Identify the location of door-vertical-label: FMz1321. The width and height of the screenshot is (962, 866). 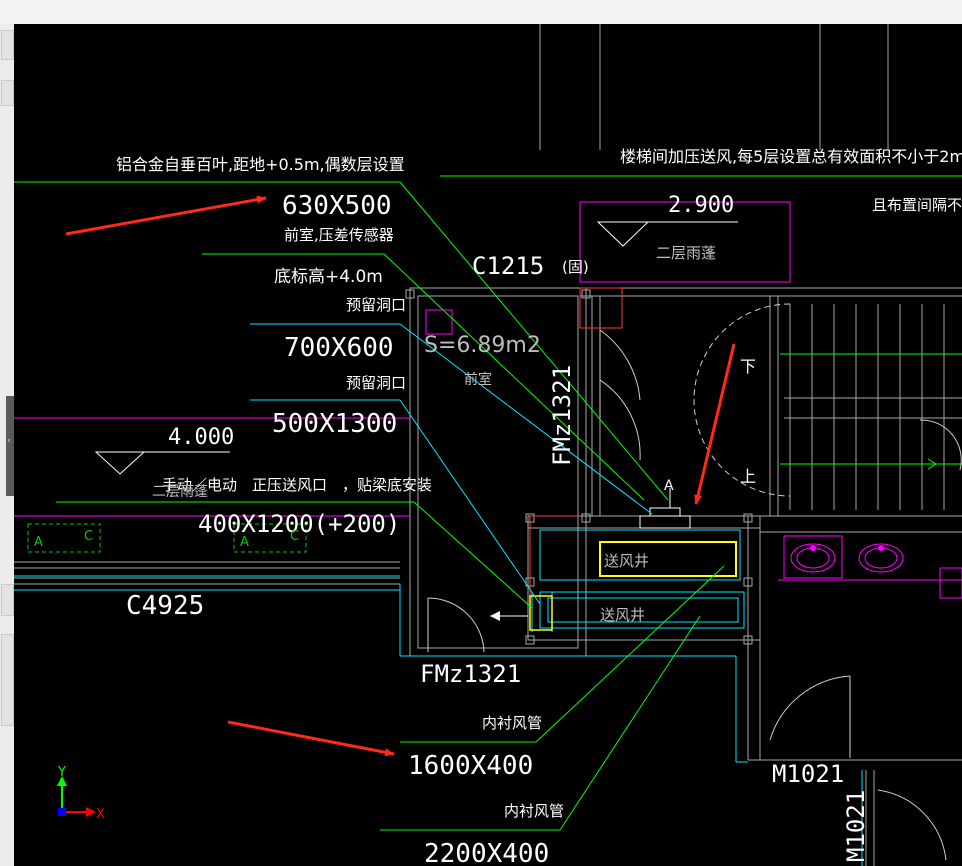
(562, 415).